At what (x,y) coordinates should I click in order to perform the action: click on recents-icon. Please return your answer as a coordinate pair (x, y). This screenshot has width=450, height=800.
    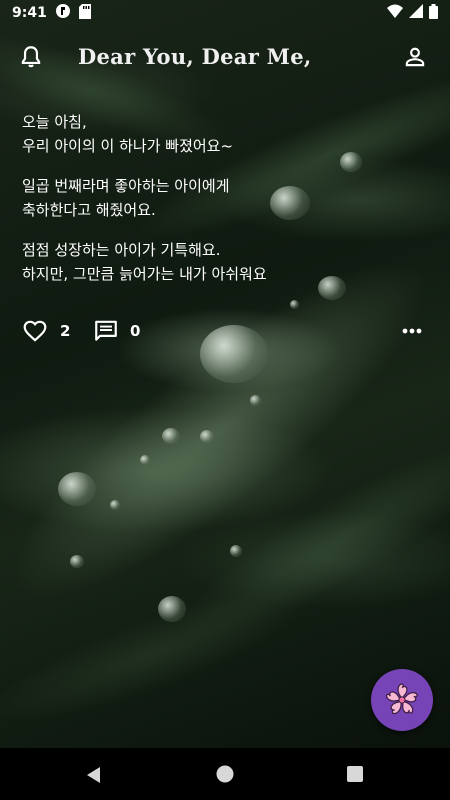
    Looking at the image, I should click on (355, 774).